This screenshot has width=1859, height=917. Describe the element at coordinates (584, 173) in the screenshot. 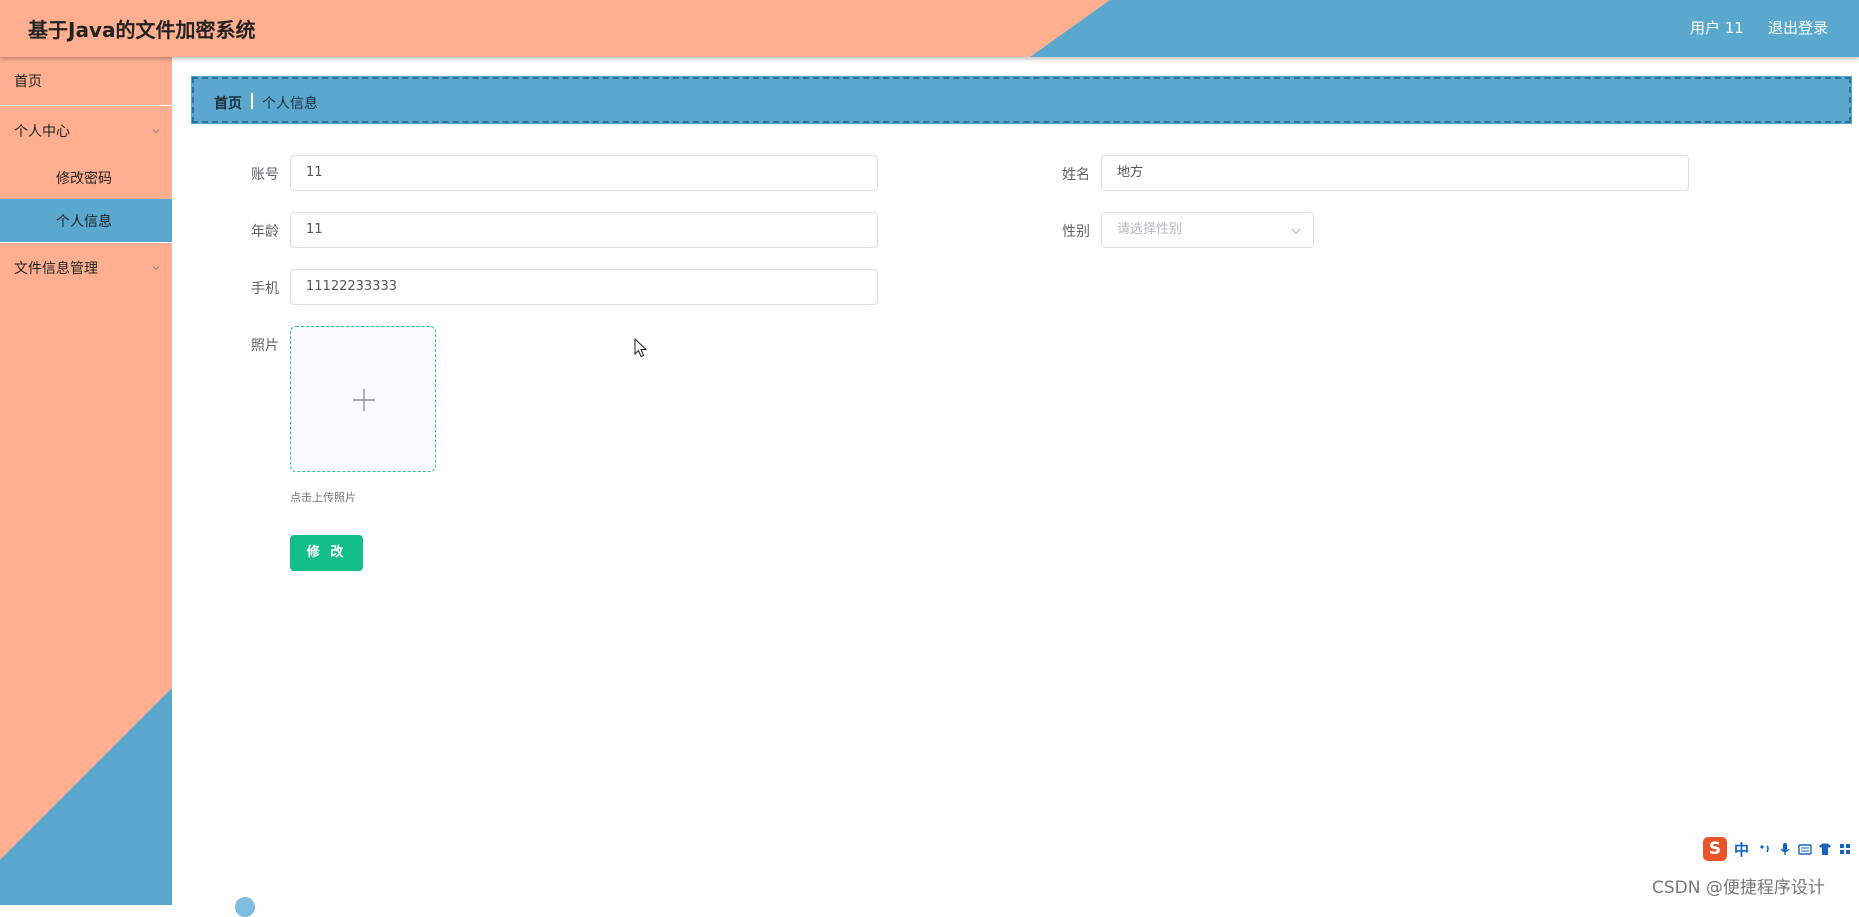

I see `account-field: 11` at that location.